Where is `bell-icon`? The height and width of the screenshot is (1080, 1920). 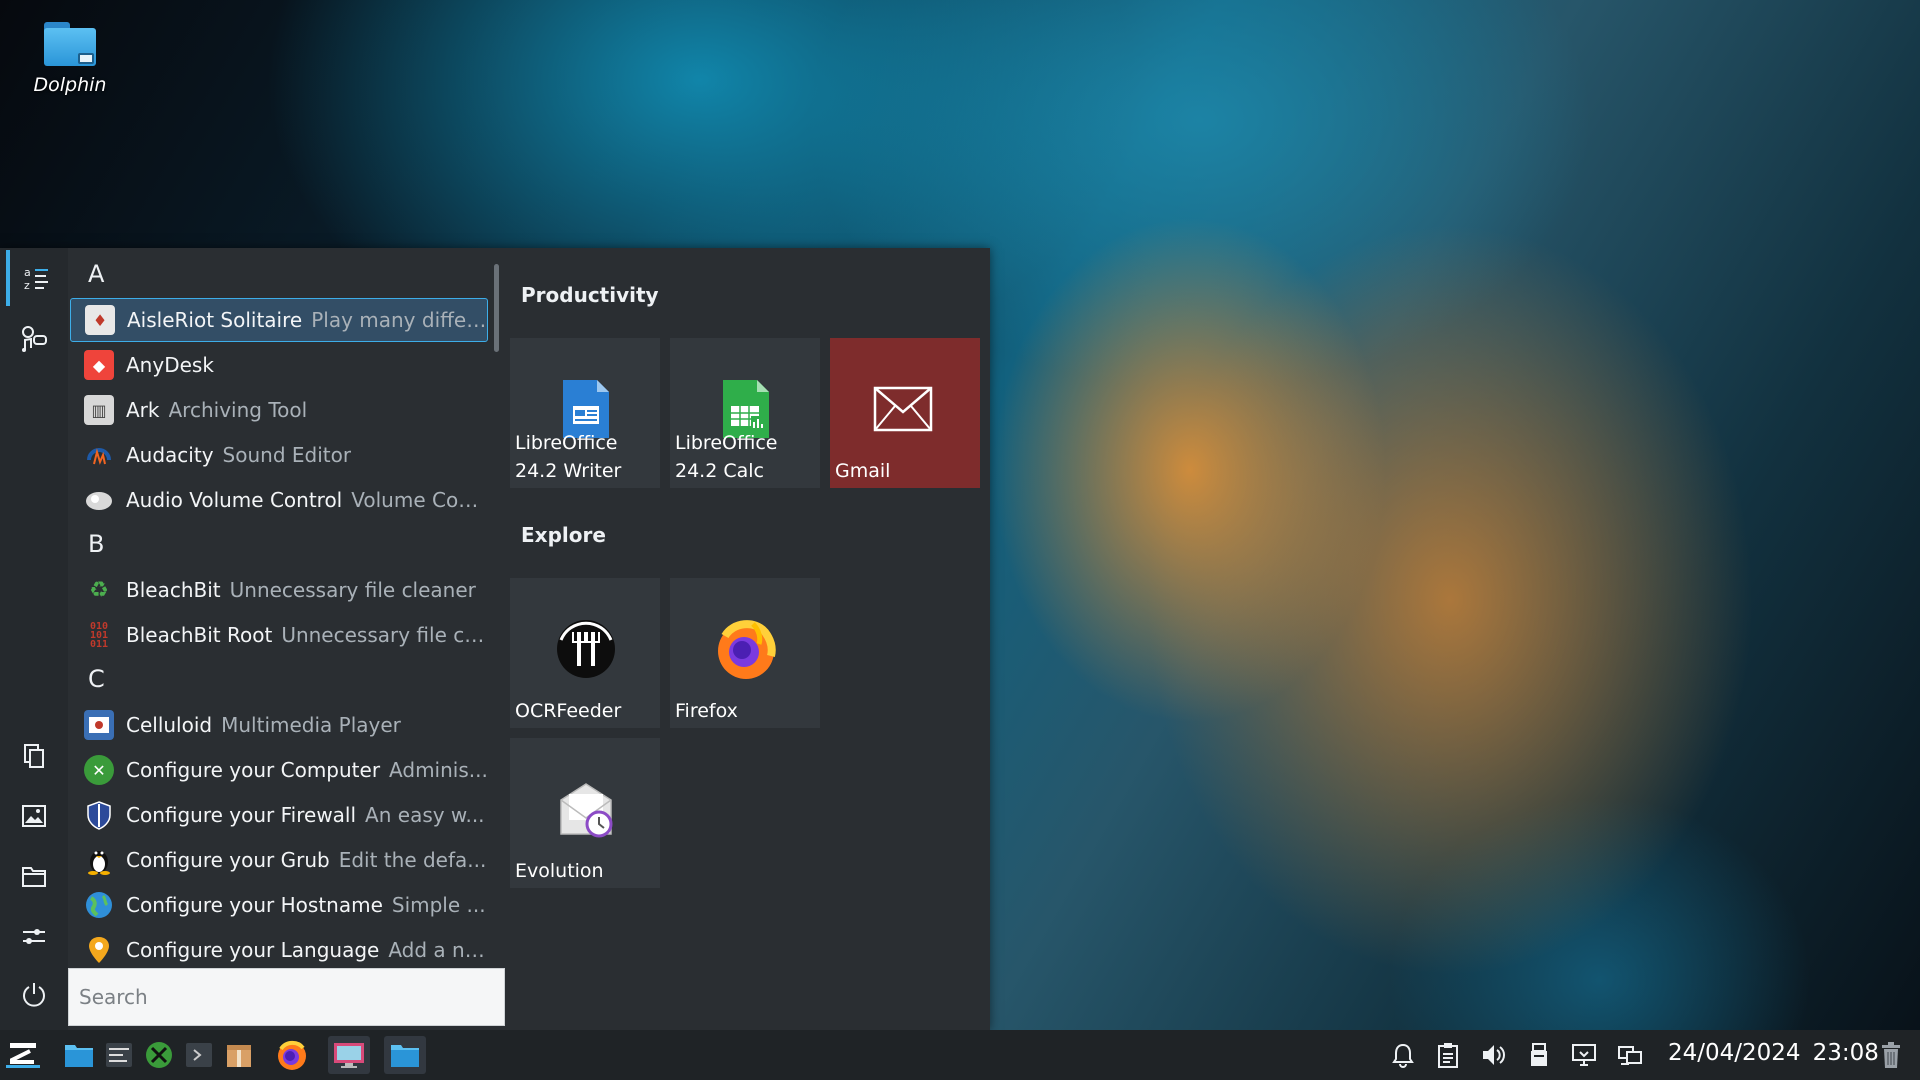 bell-icon is located at coordinates (1403, 1055).